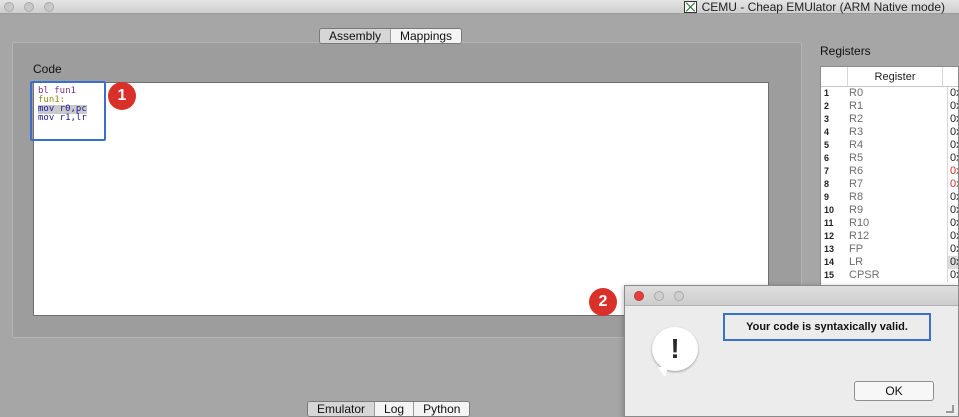 Image resolution: width=959 pixels, height=417 pixels. I want to click on register-name: R4, so click(856, 145).